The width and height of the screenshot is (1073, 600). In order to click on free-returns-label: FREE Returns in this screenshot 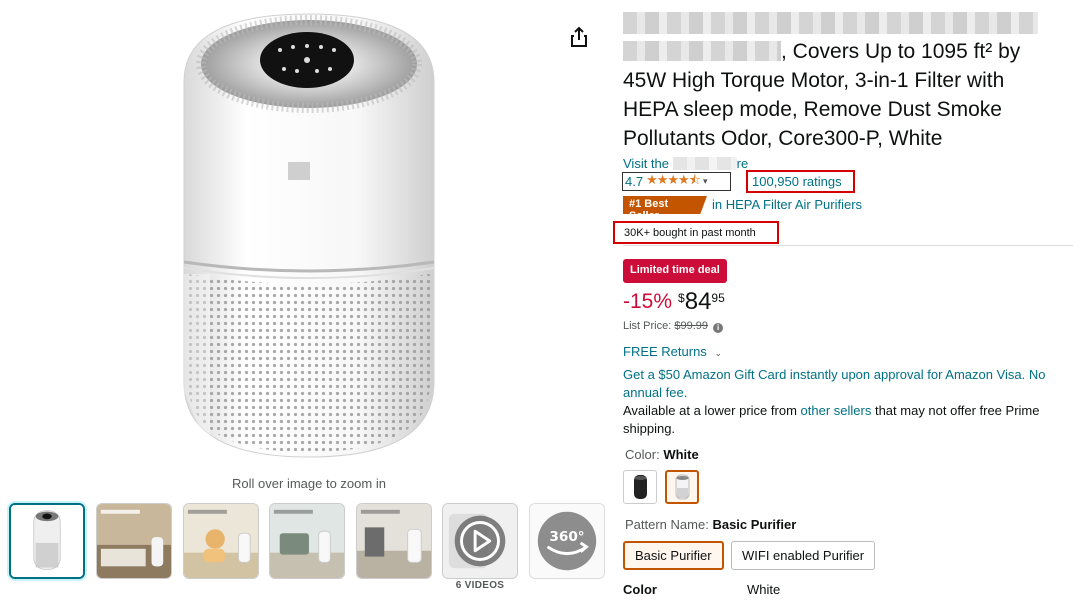, I will do `click(665, 351)`.